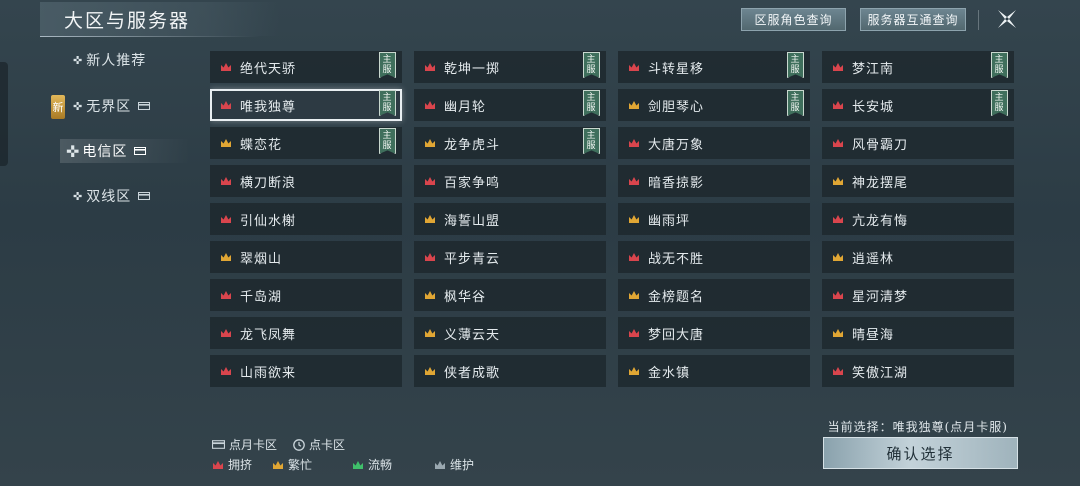  Describe the element at coordinates (880, 145) in the screenshot. I see `server-name: 风骨霸刀` at that location.